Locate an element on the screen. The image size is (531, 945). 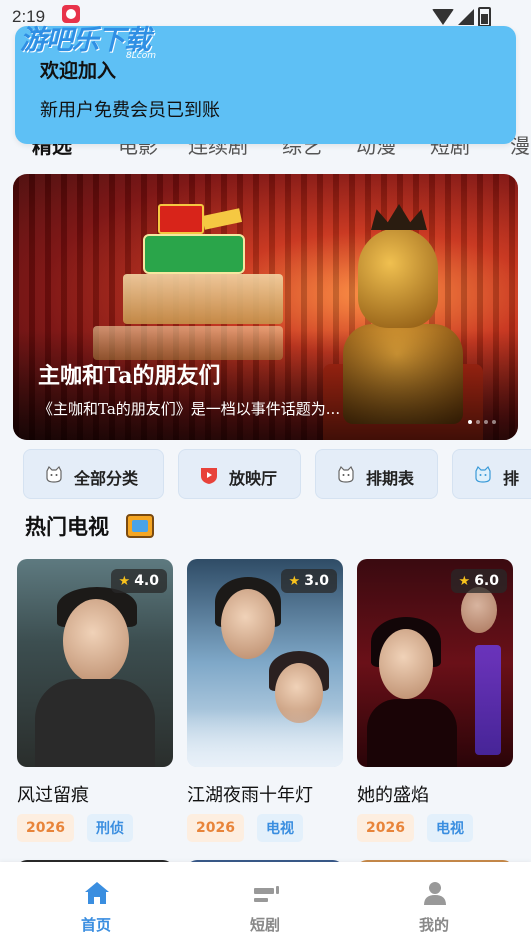
all-categories-label: 全部分类 is located at coordinates (106, 478).